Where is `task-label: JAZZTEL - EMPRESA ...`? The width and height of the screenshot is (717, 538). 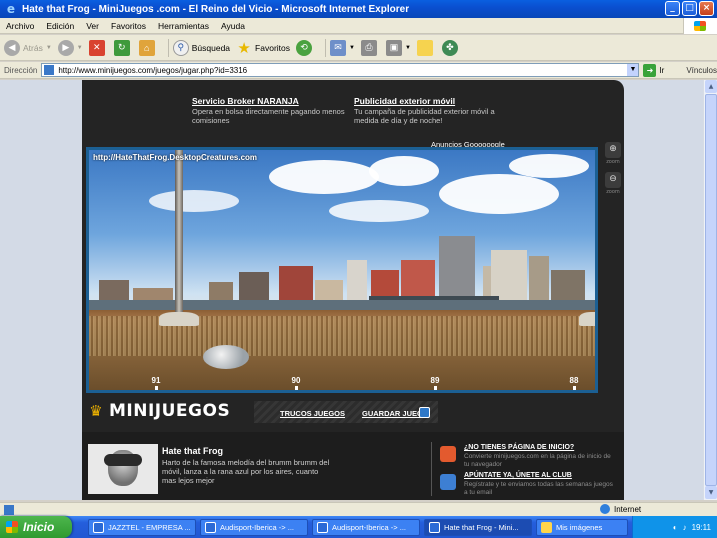 task-label: JAZZTEL - EMPRESA ... is located at coordinates (149, 527).